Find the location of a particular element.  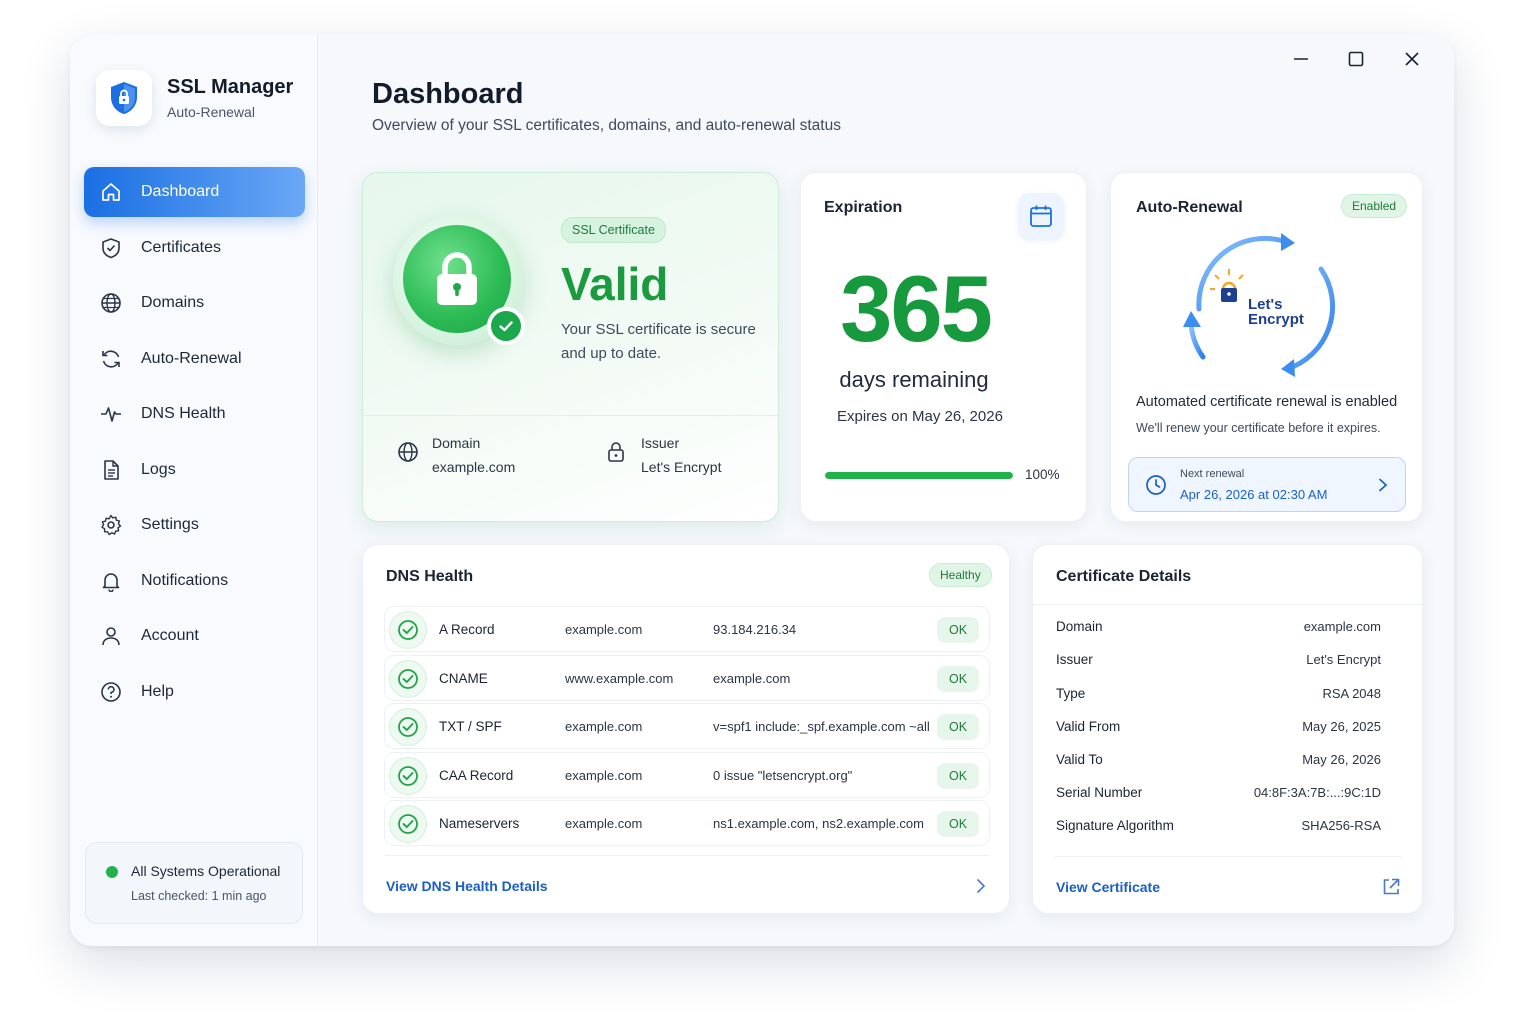

lets-encrypt-logo-line2: Encrypt is located at coordinates (1276, 319).